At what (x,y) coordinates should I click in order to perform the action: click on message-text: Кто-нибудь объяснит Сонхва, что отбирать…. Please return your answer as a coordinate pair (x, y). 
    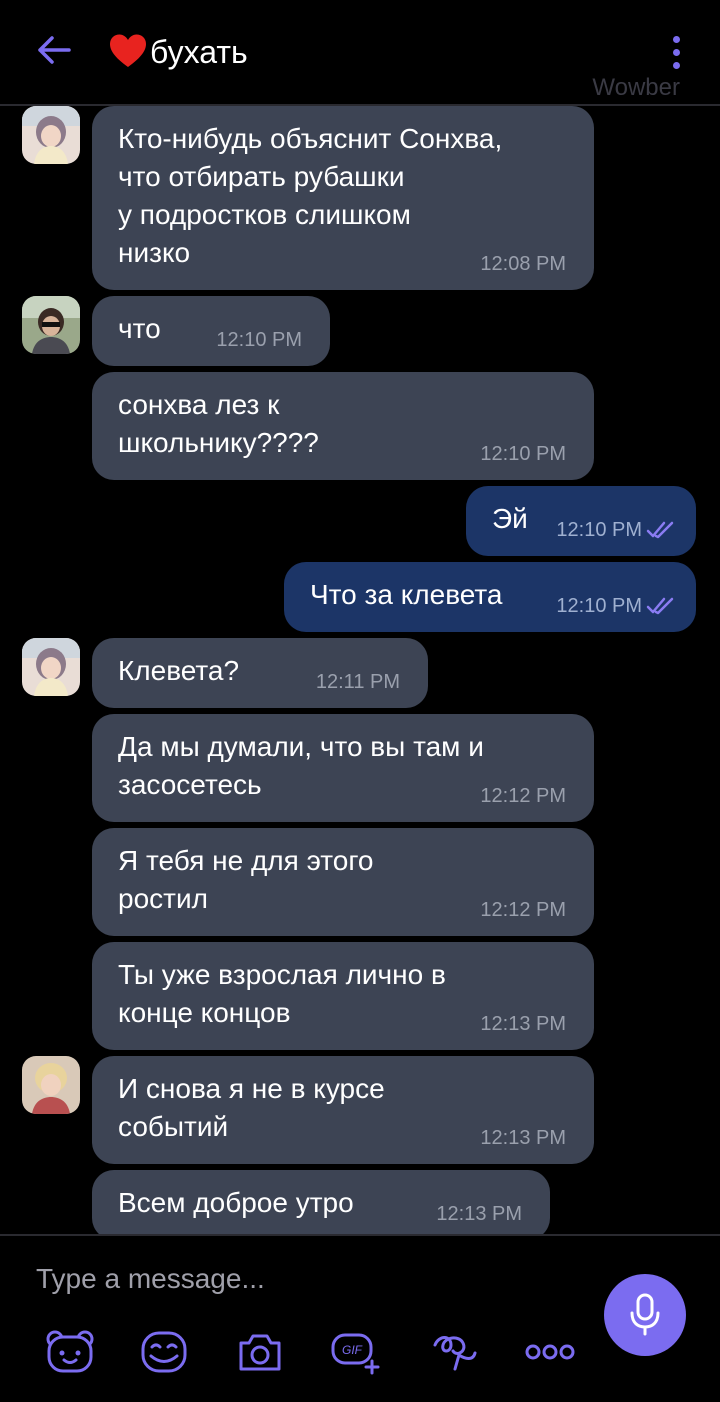
    Looking at the image, I should click on (310, 195).